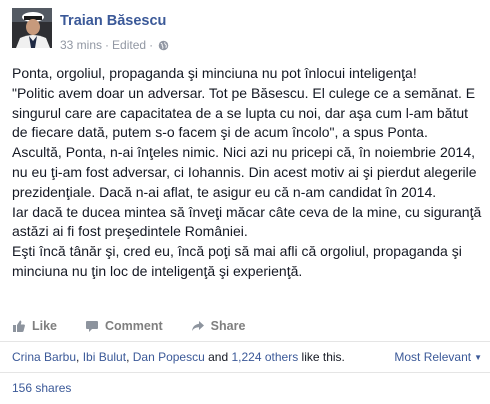 The height and width of the screenshot is (404, 490). I want to click on author-name: Traian Băsescu, so click(113, 21).